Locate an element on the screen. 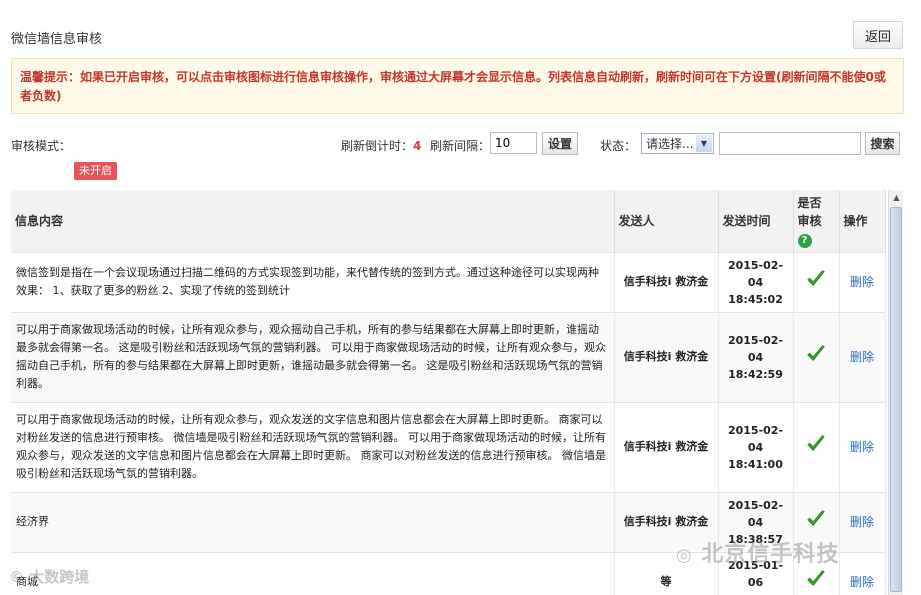 The image size is (921, 595). scrollbar-thumb is located at coordinates (896, 399).